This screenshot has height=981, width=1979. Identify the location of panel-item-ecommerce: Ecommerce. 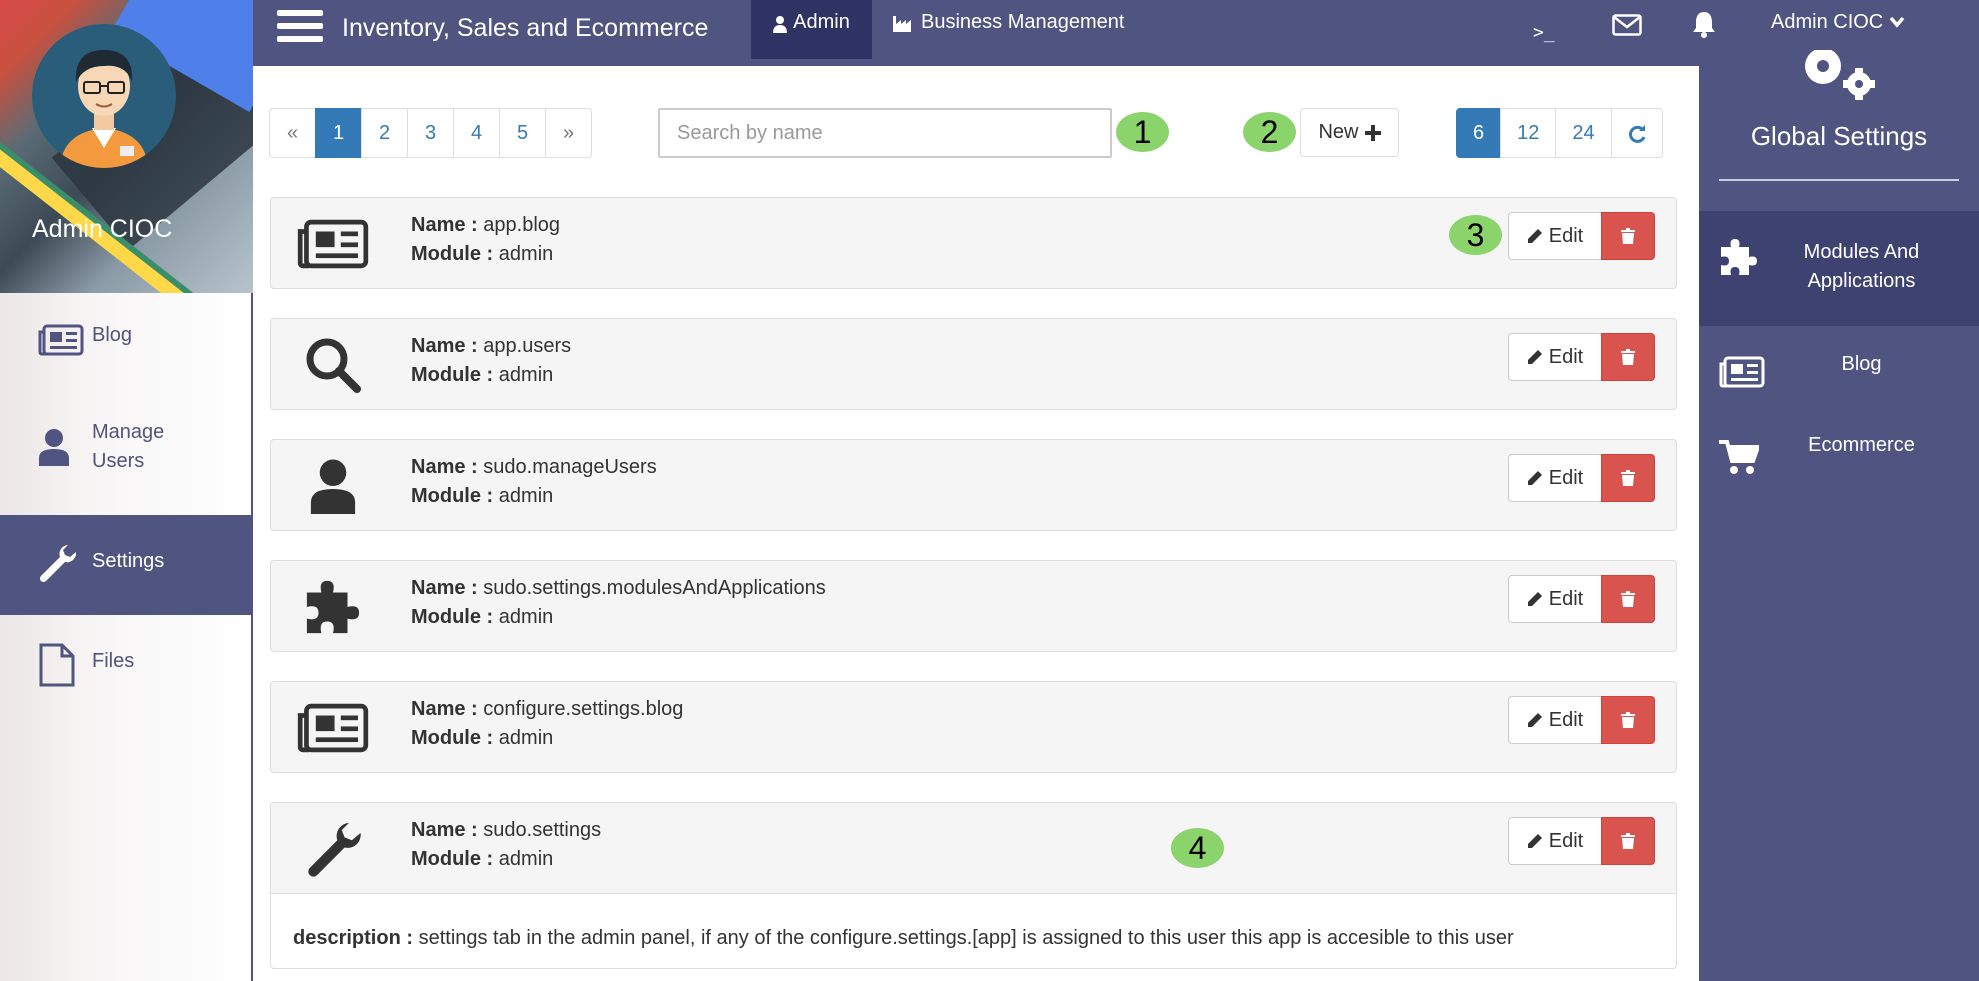
(1839, 453).